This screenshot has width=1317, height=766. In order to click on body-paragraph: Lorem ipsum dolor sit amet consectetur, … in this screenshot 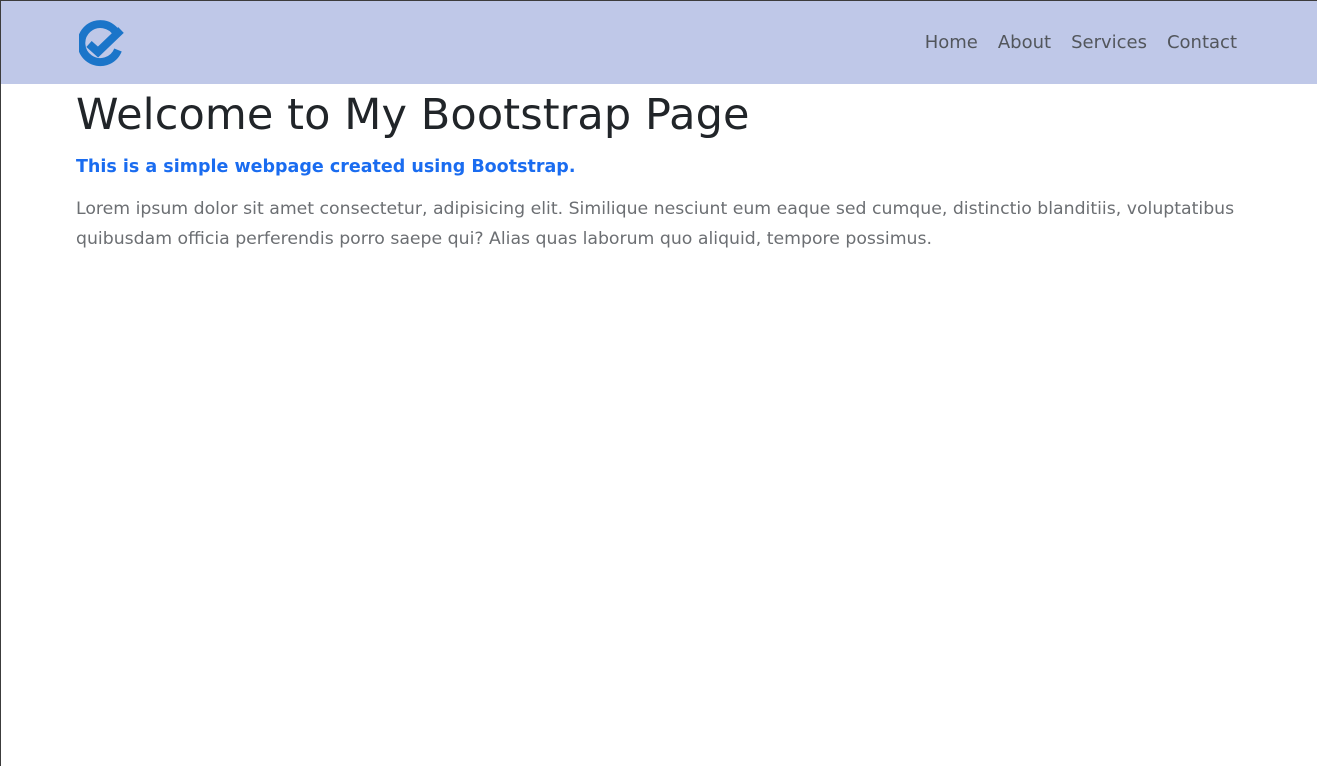, I will do `click(655, 224)`.